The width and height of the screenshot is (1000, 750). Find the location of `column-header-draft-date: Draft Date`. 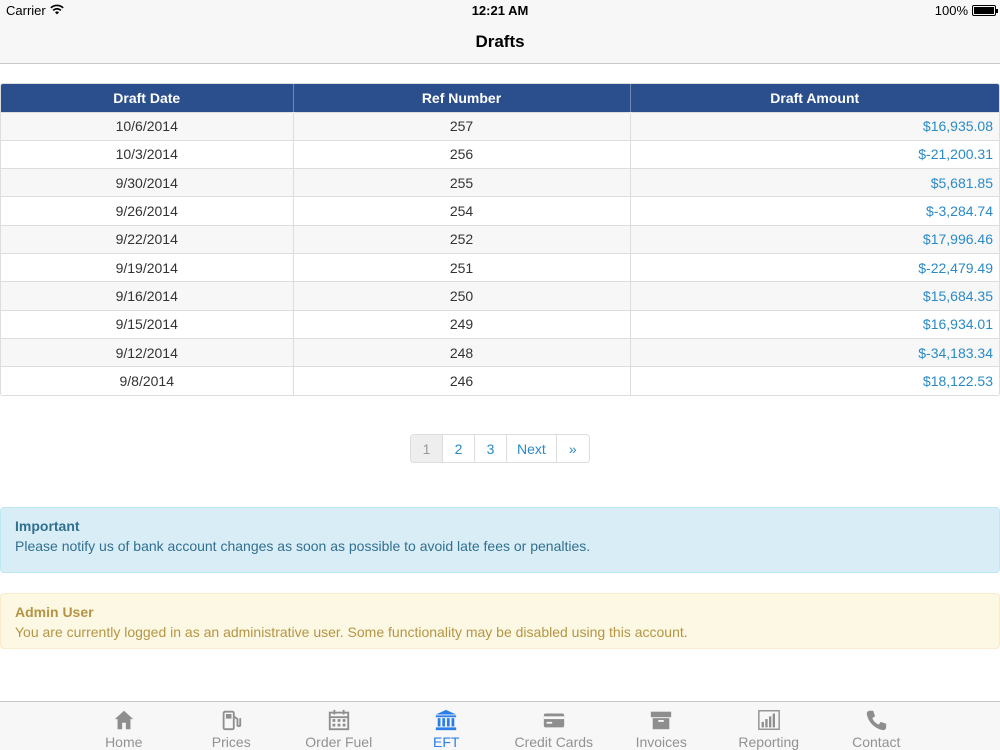

column-header-draft-date: Draft Date is located at coordinates (147, 98).